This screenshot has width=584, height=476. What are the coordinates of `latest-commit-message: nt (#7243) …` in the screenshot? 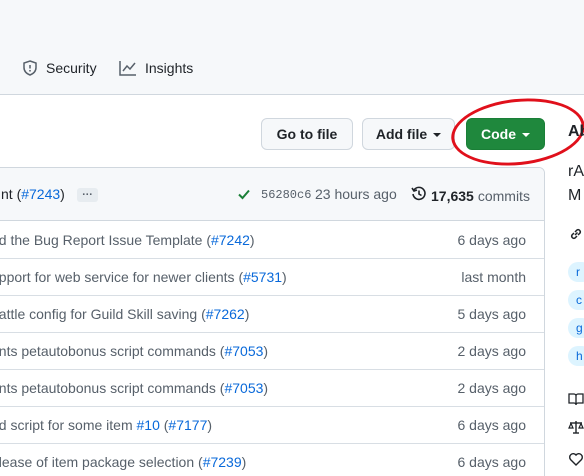 It's located at (49, 194).